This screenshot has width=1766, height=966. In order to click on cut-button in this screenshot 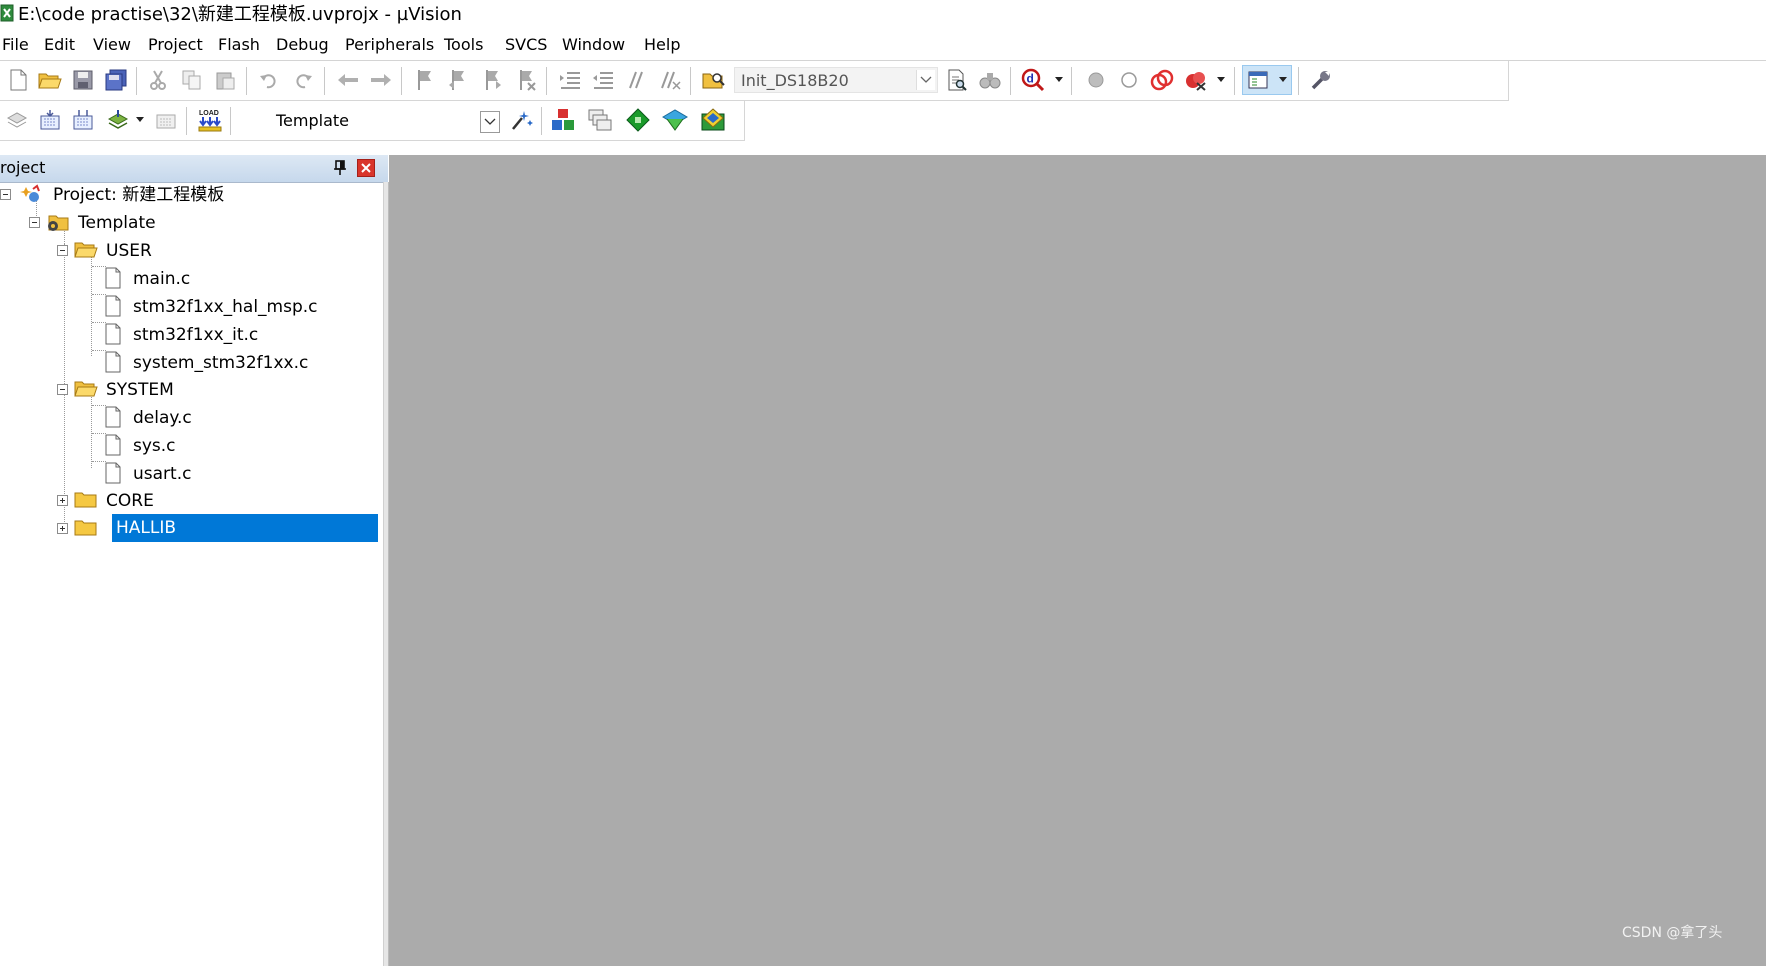, I will do `click(158, 80)`.